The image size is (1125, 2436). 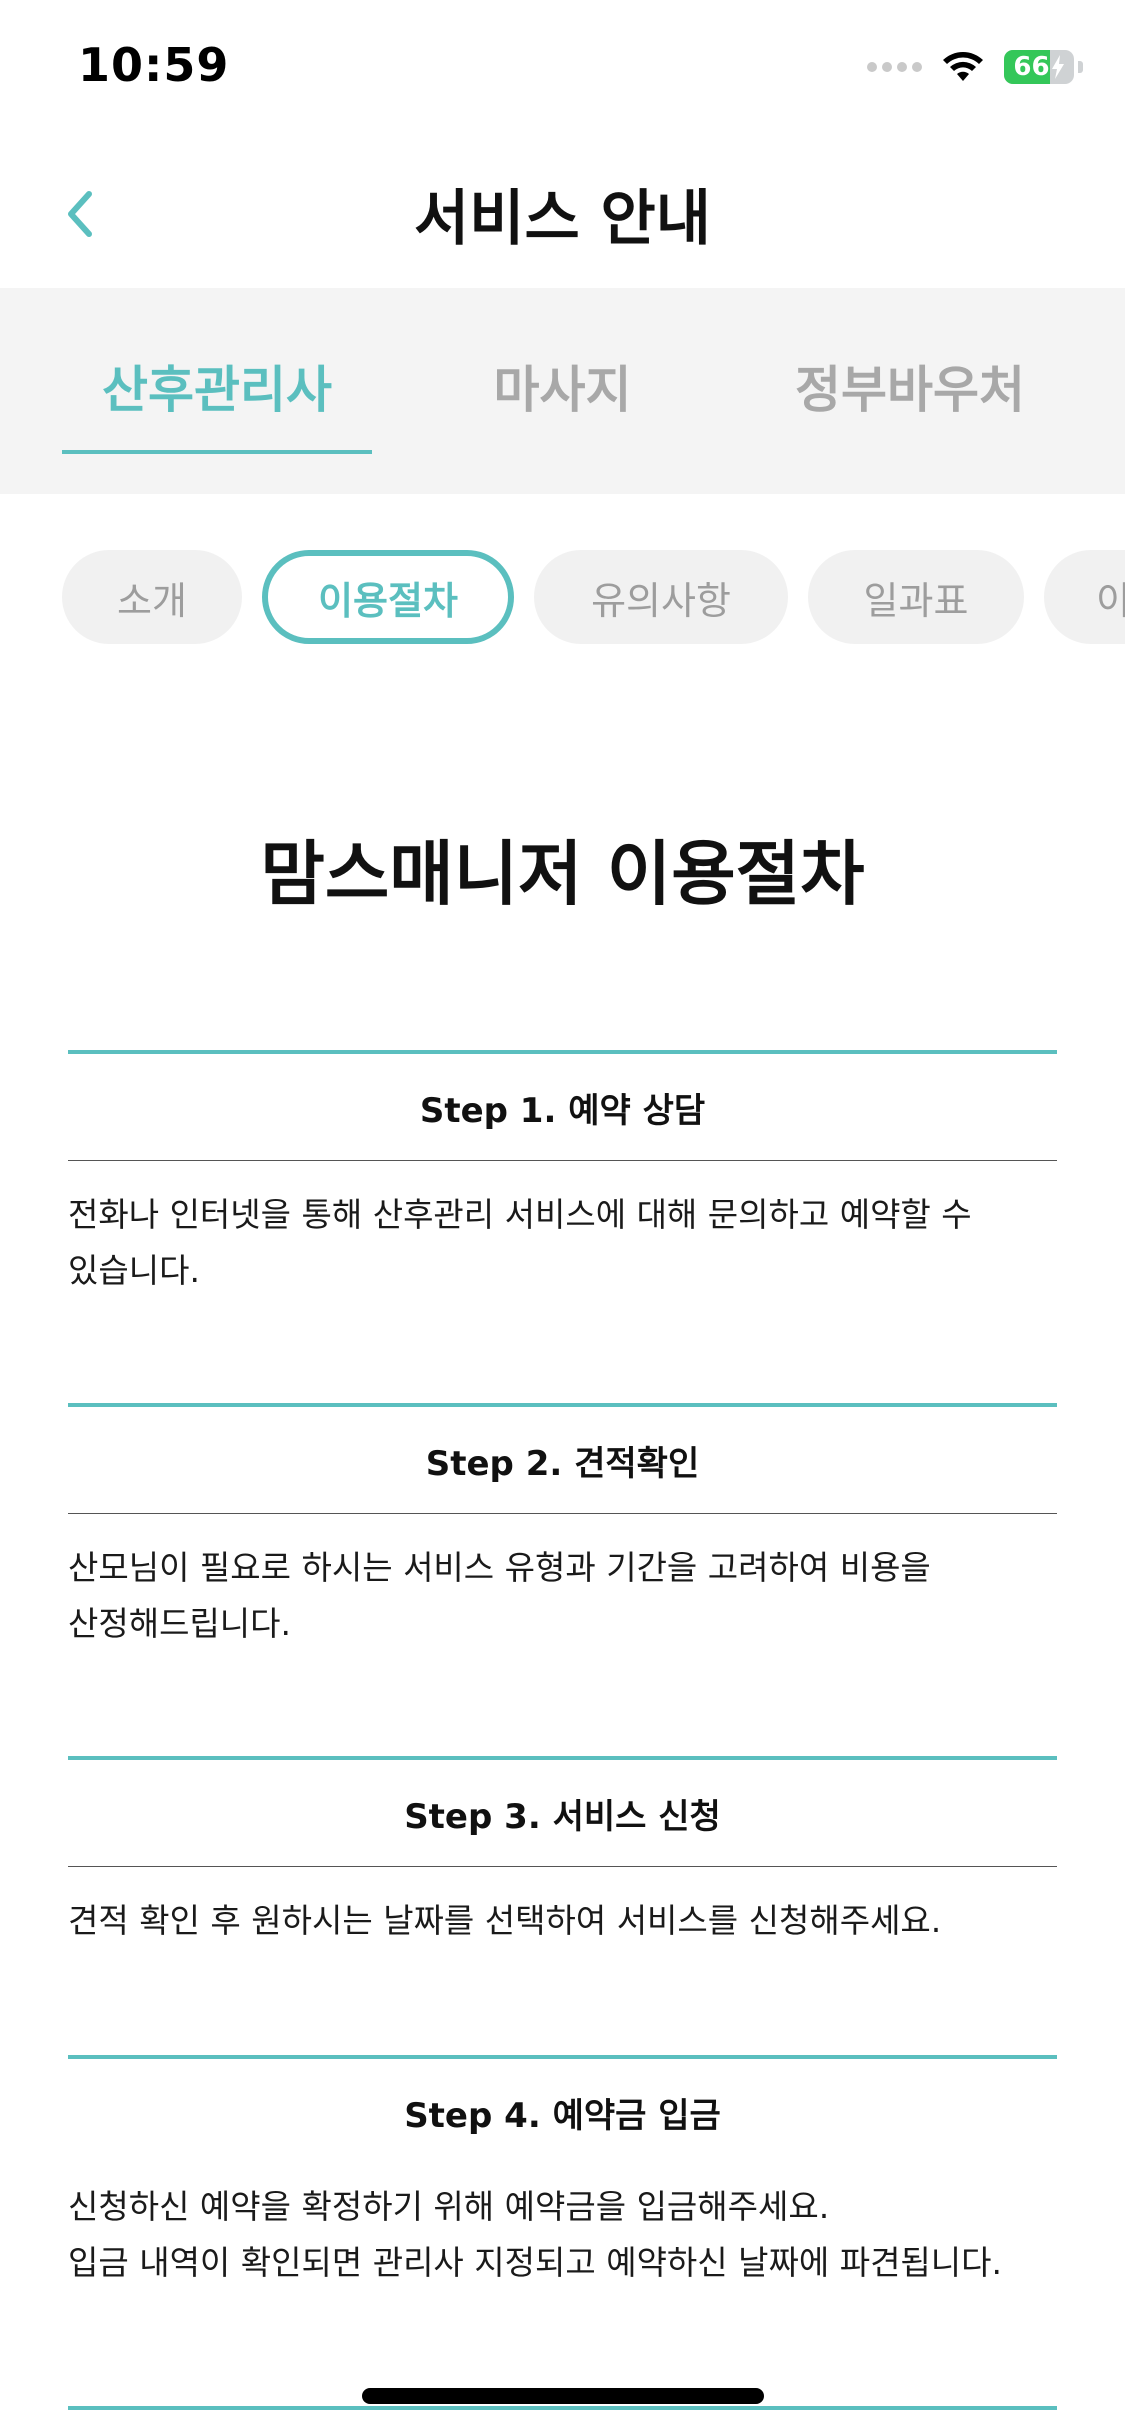 I want to click on wifi-icon, so click(x=963, y=66).